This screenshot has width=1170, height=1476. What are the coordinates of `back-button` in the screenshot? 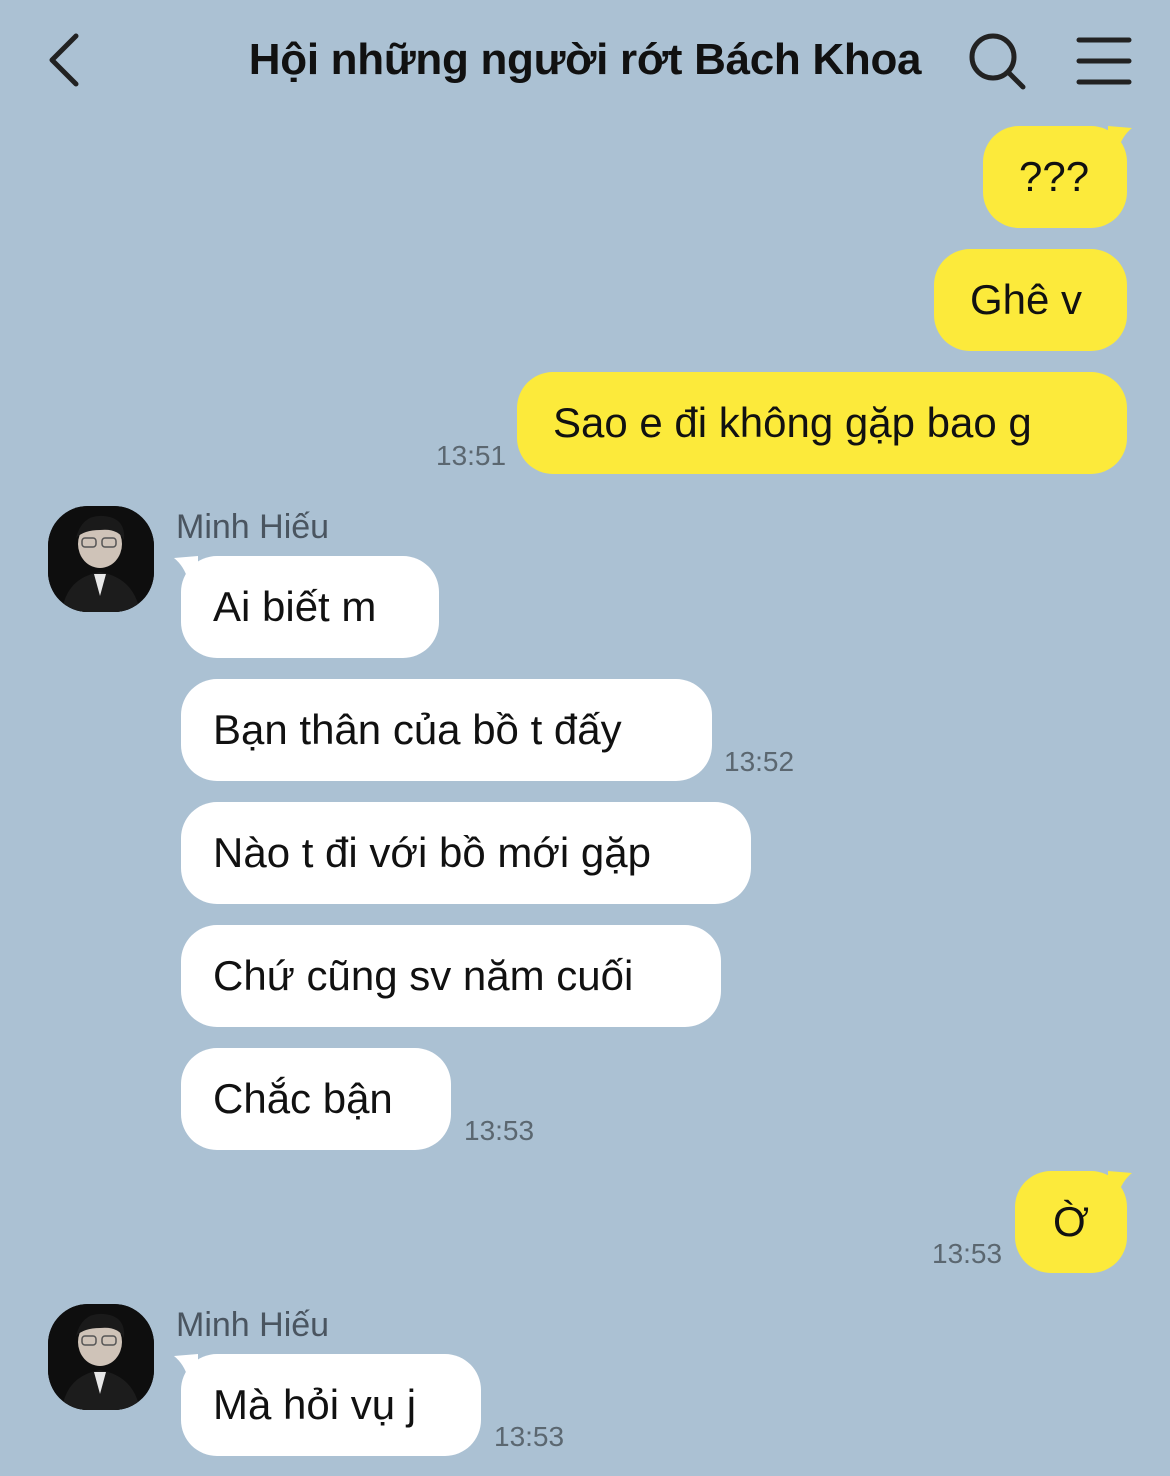 It's located at (68, 60).